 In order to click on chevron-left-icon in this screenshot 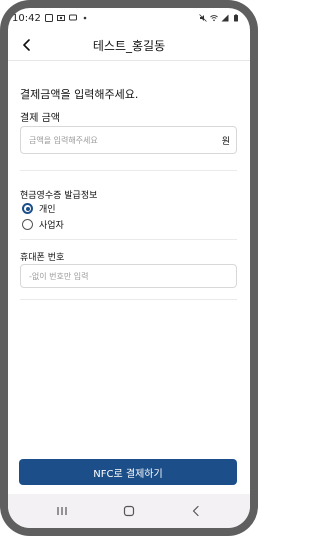, I will do `click(26, 45)`.